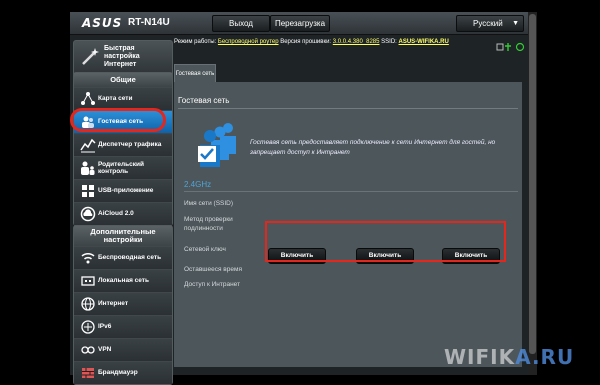 The image size is (600, 385). I want to click on reboot-button: Перезагрузка, so click(300, 23).